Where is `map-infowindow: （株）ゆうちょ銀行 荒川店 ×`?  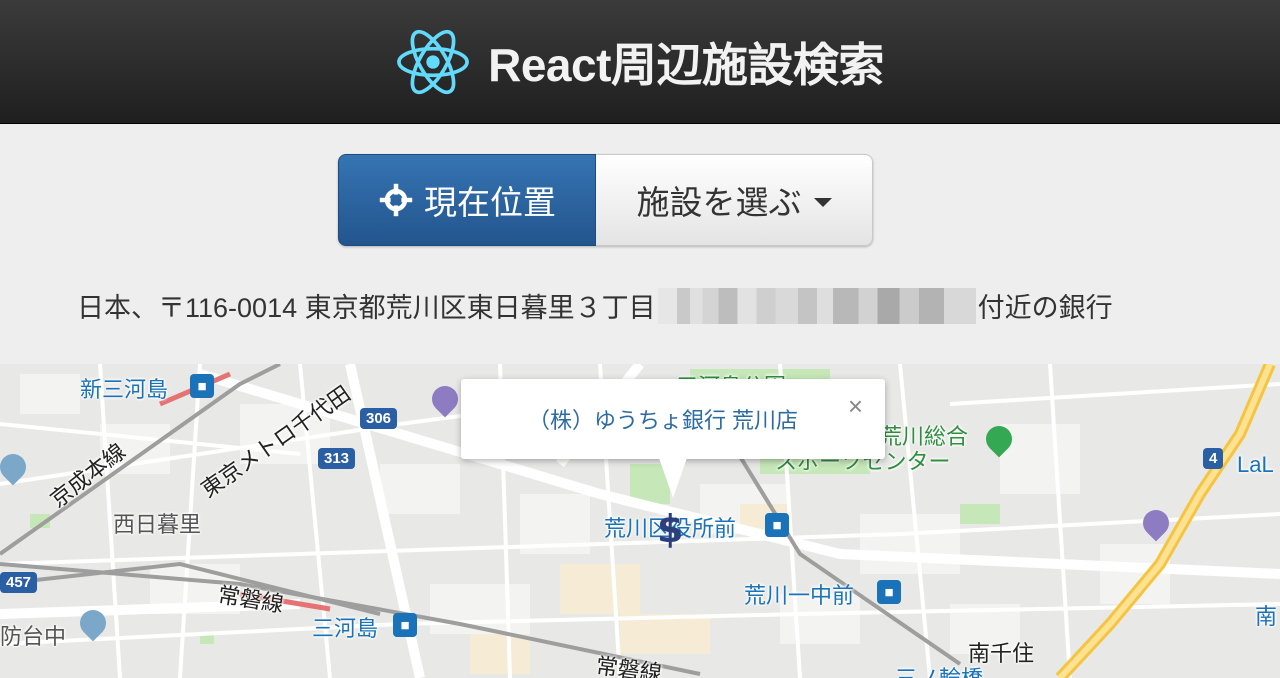 map-infowindow: （株）ゆうちょ銀行 荒川店 × is located at coordinates (673, 438).